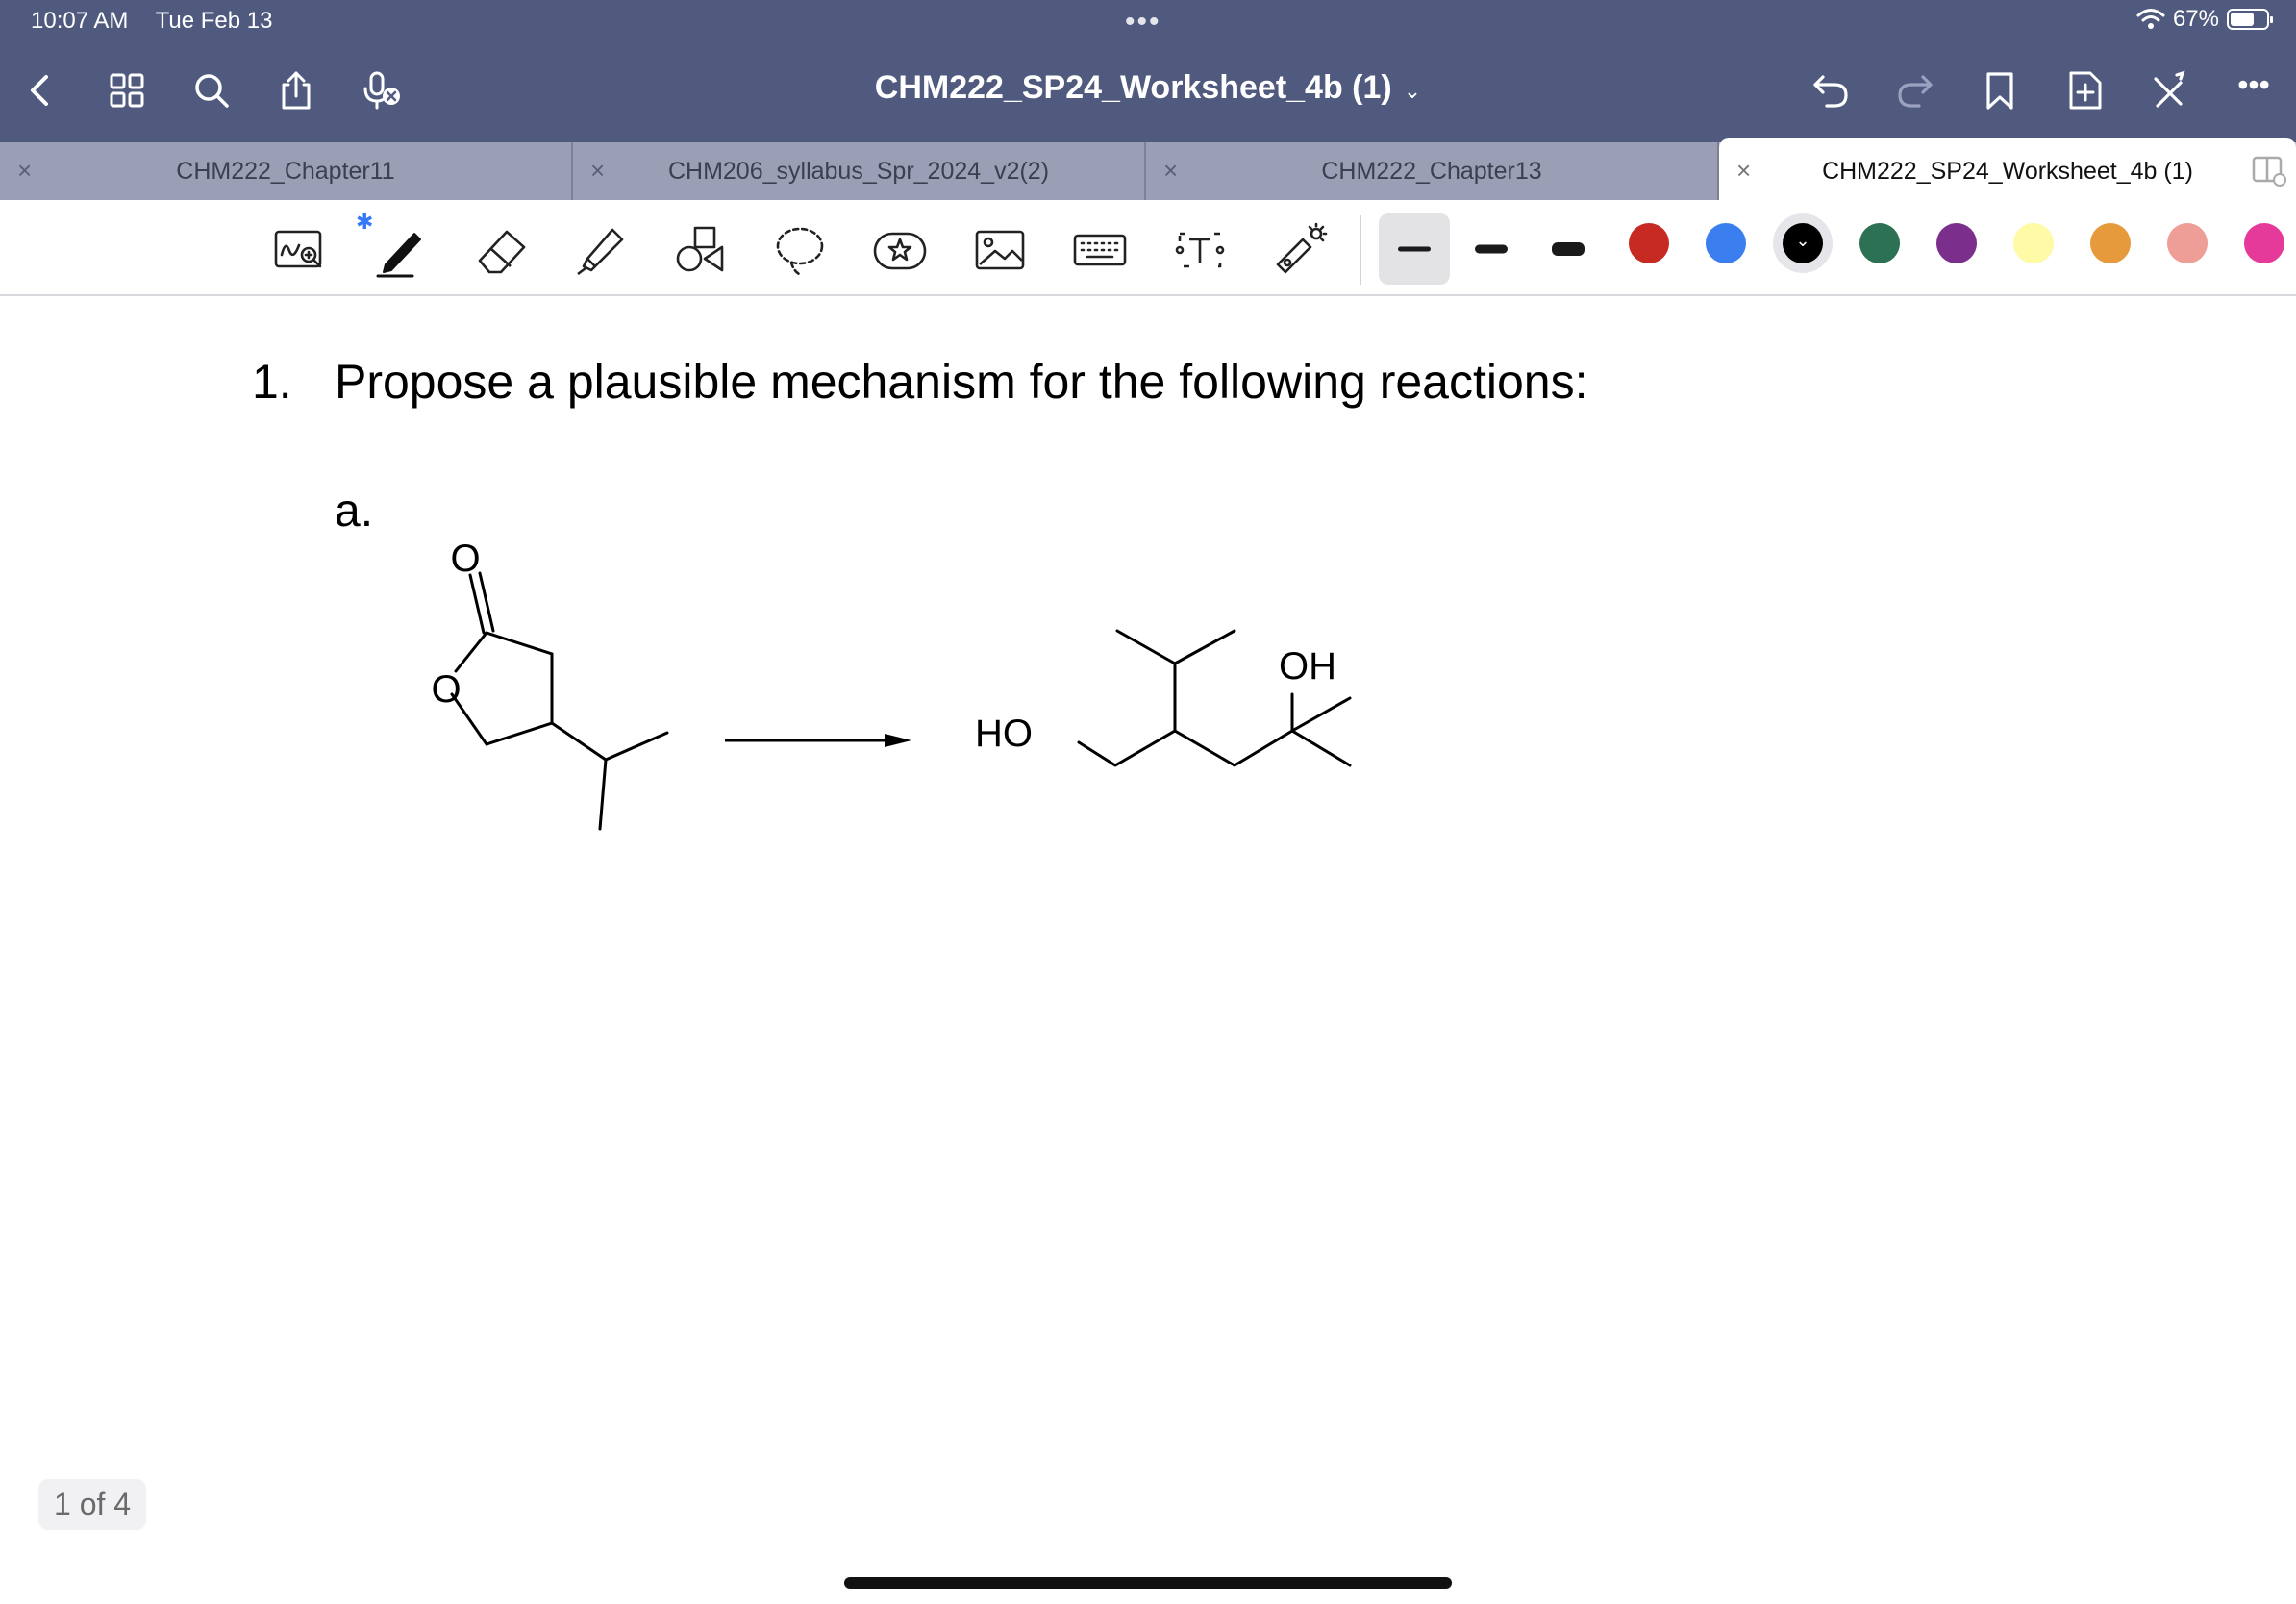 The height and width of the screenshot is (1604, 2296). What do you see at coordinates (550, 684) in the screenshot?
I see `reactant-lactone: O O` at bounding box center [550, 684].